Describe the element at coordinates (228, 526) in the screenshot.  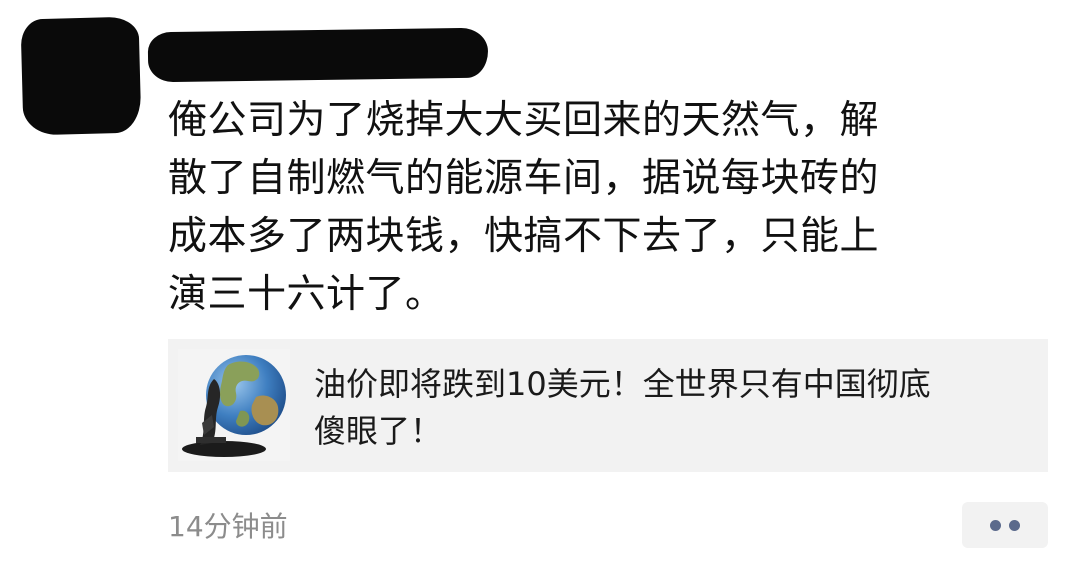
I see `post-timestamp: 14分钟前` at that location.